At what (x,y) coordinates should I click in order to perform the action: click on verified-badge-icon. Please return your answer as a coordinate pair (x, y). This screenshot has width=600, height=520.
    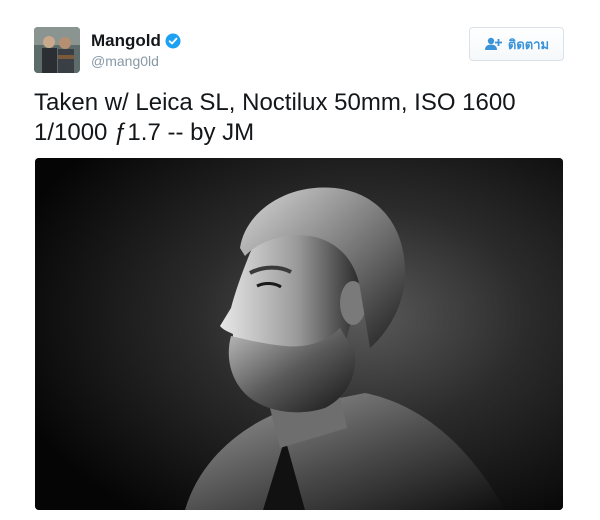
    Looking at the image, I should click on (173, 41).